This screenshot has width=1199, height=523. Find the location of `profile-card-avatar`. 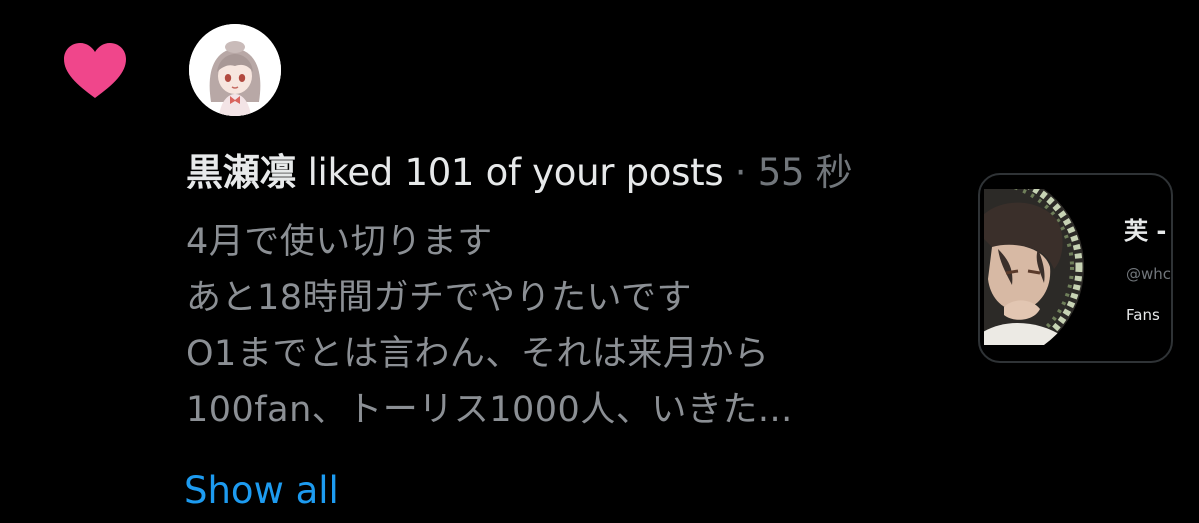

profile-card-avatar is located at coordinates (1036, 267).